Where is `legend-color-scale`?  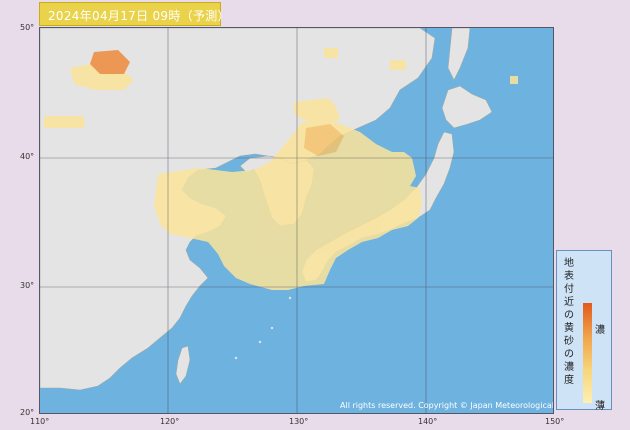
legend-color-scale is located at coordinates (587, 353).